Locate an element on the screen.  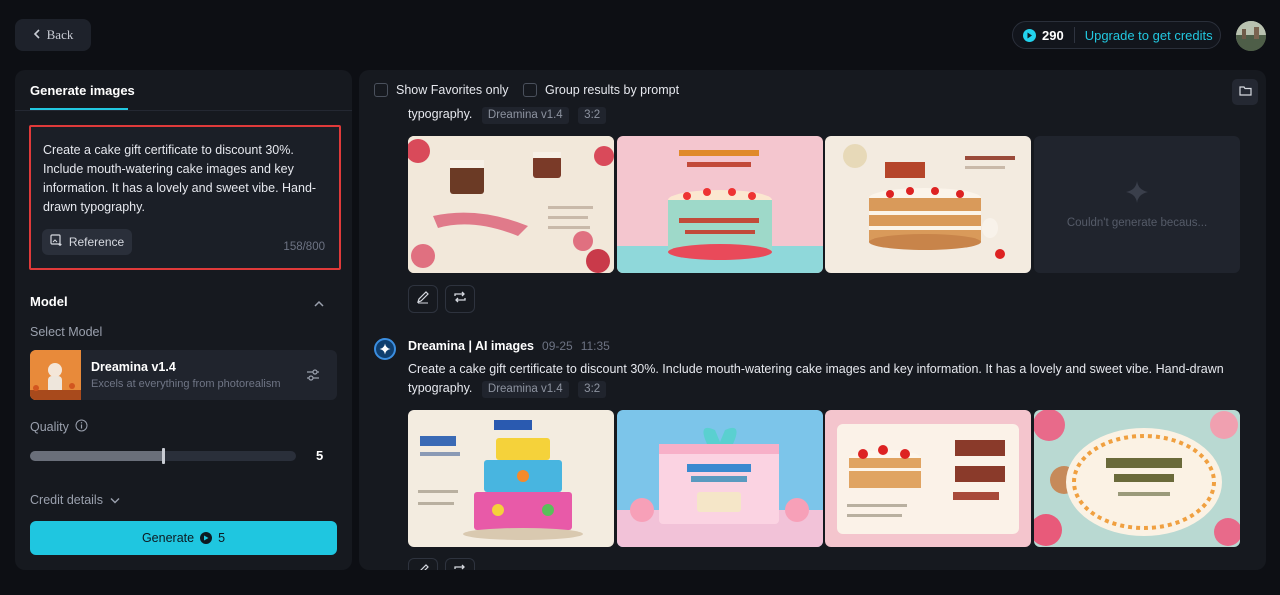
model-name: Dreamina v1.4 is located at coordinates (133, 367).